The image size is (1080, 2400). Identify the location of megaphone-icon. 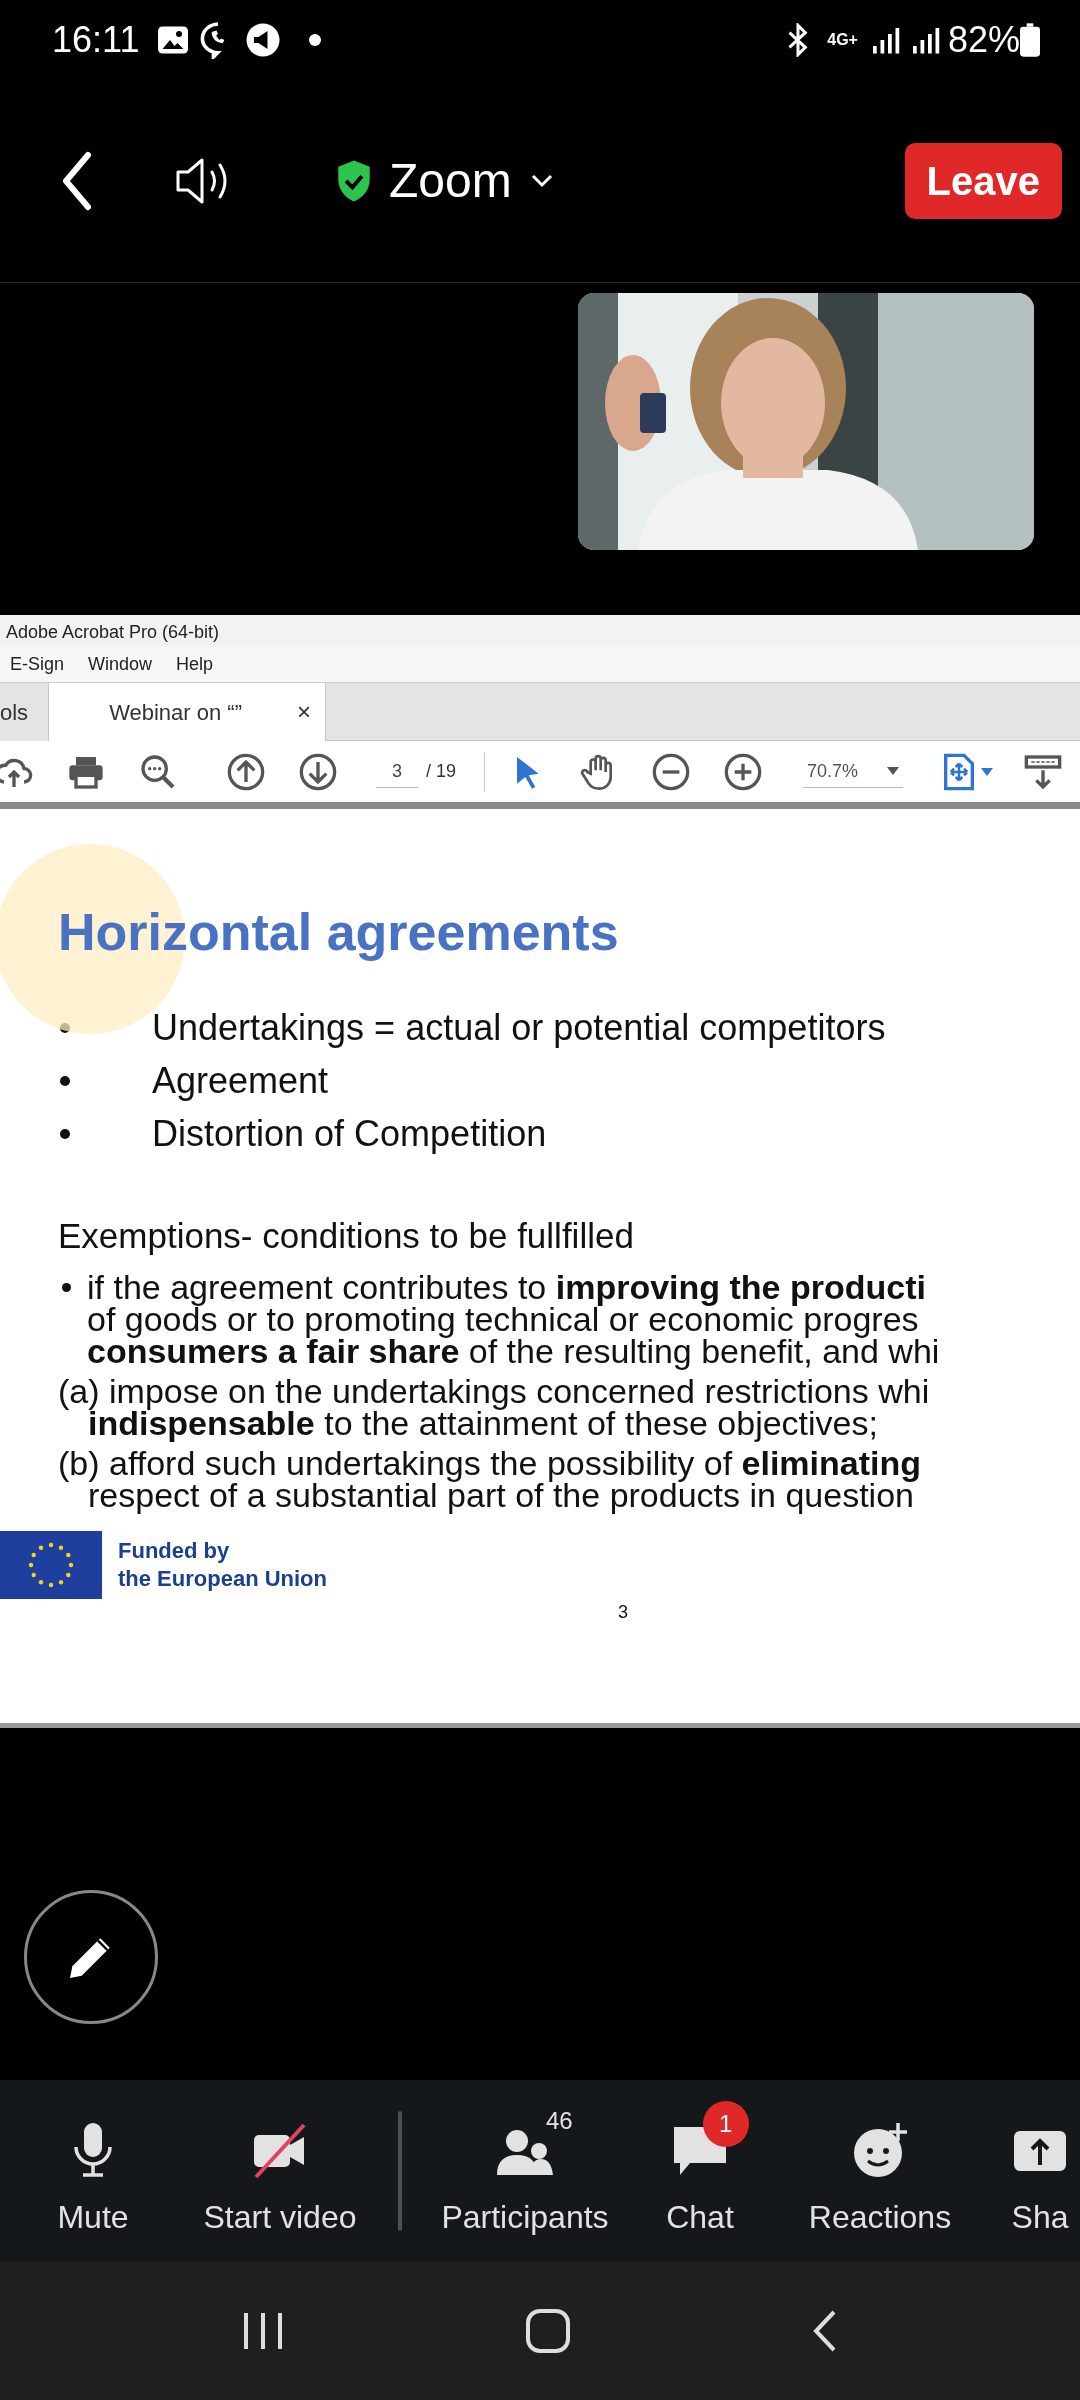
(263, 40).